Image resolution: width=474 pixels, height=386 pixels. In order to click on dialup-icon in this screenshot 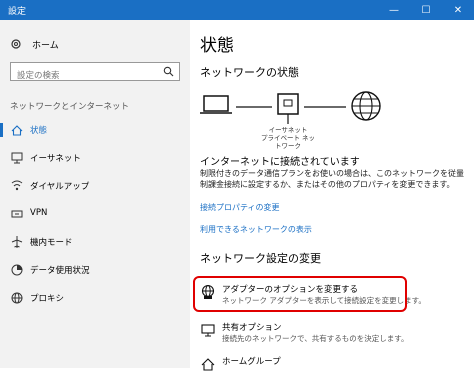, I will do `click(17, 185)`.